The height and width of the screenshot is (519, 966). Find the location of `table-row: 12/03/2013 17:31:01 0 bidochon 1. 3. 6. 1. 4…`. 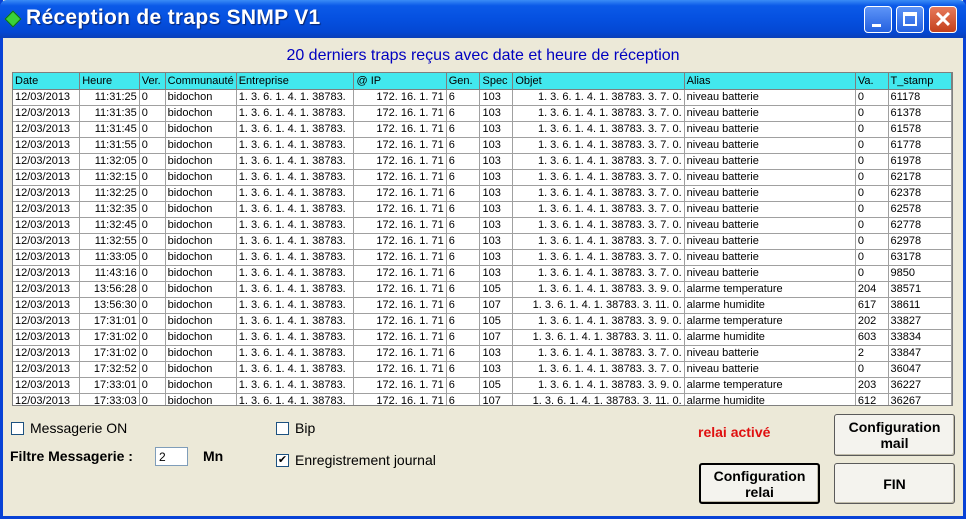

table-row: 12/03/2013 17:31:01 0 bidochon 1. 3. 6. 1. 4… is located at coordinates (482, 321).